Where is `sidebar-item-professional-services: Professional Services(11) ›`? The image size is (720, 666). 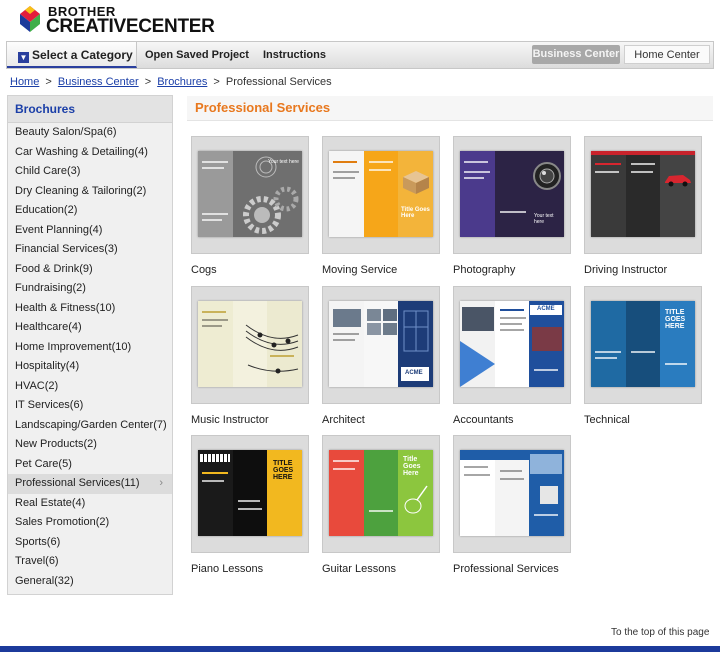 sidebar-item-professional-services: Professional Services(11) › is located at coordinates (90, 484).